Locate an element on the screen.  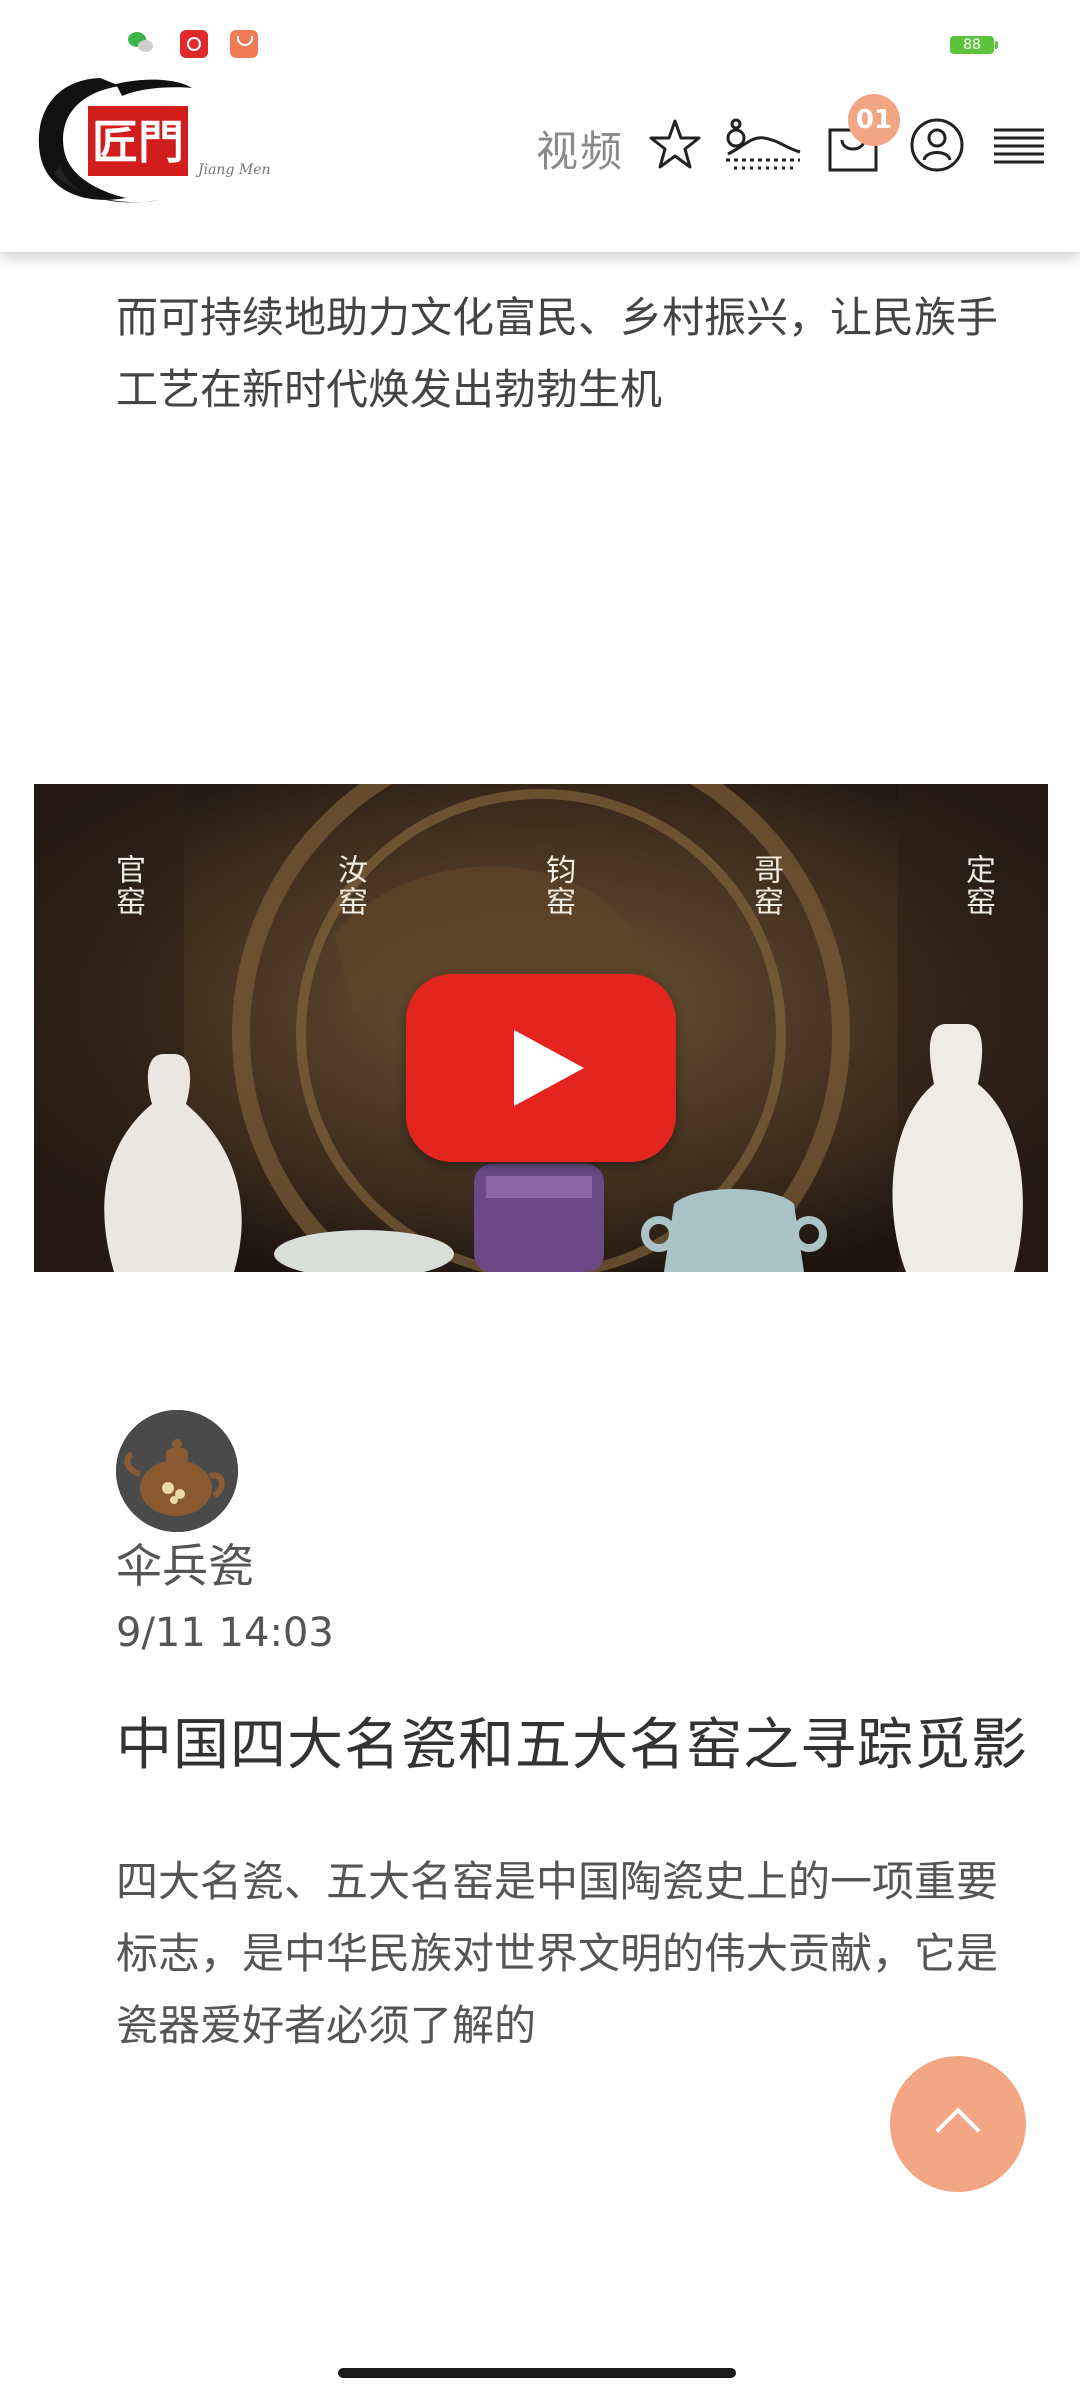
scenery-icon is located at coordinates (763, 145).